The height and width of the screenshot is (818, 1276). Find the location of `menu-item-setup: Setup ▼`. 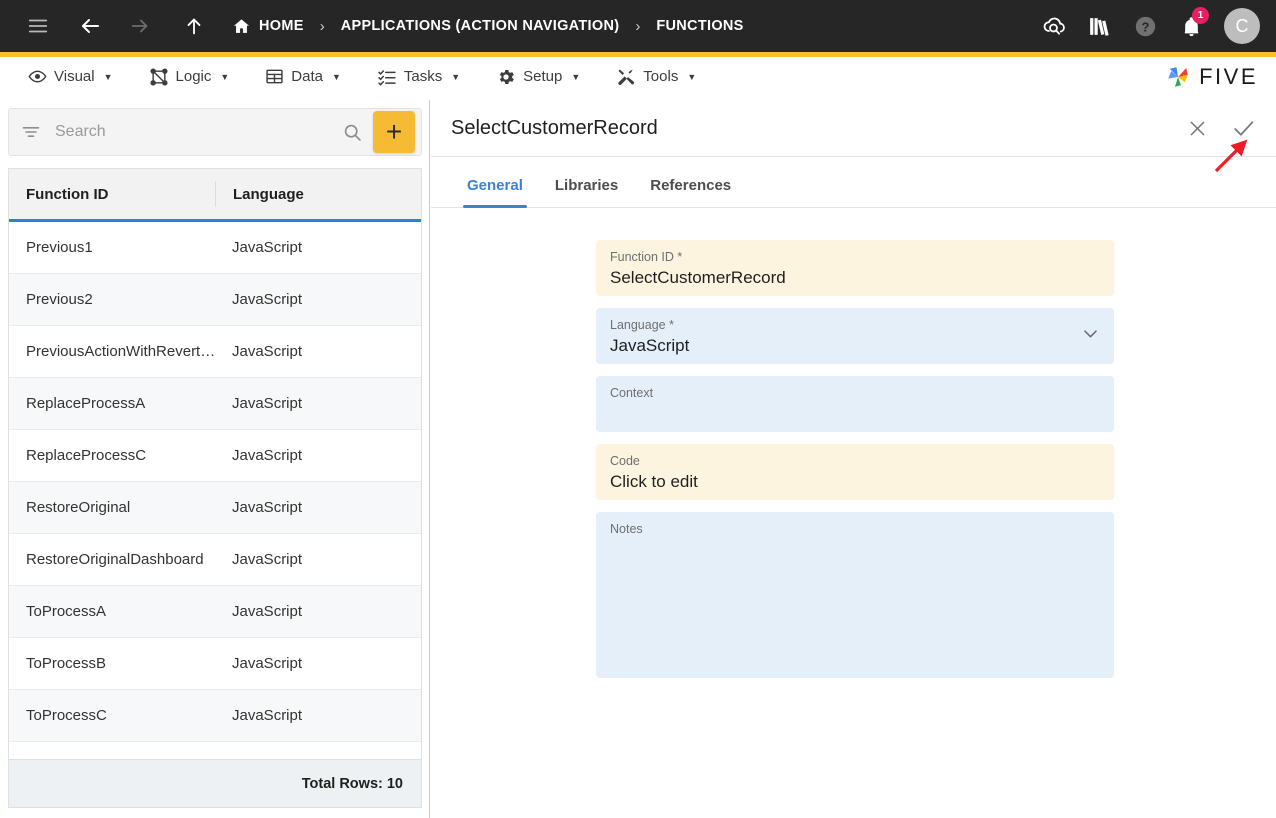

menu-item-setup: Setup ▼ is located at coordinates (538, 76).